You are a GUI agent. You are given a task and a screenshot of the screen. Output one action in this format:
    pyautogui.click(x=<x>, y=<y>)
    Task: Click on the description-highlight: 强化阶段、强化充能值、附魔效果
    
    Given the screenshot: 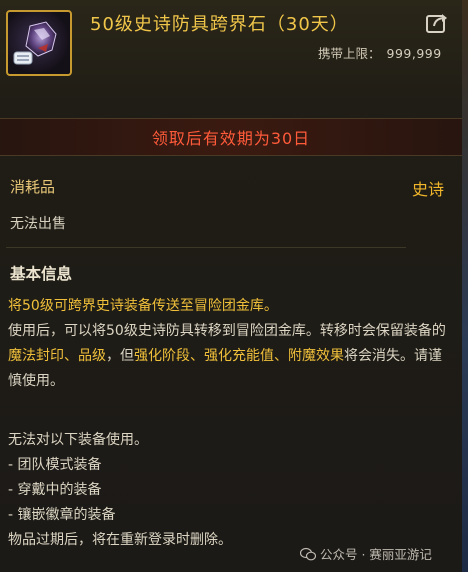 What is the action you would take?
    pyautogui.click(x=239, y=356)
    